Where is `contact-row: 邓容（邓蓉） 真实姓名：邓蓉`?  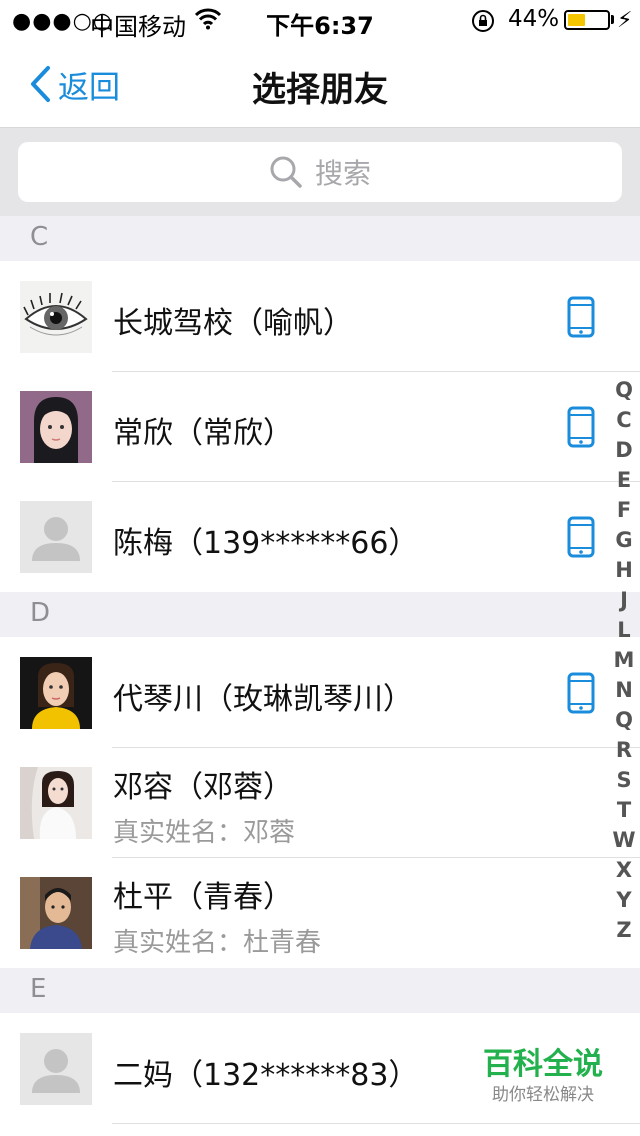
contact-row: 邓容（邓蓉） 真实姓名：邓蓉 is located at coordinates (320, 803).